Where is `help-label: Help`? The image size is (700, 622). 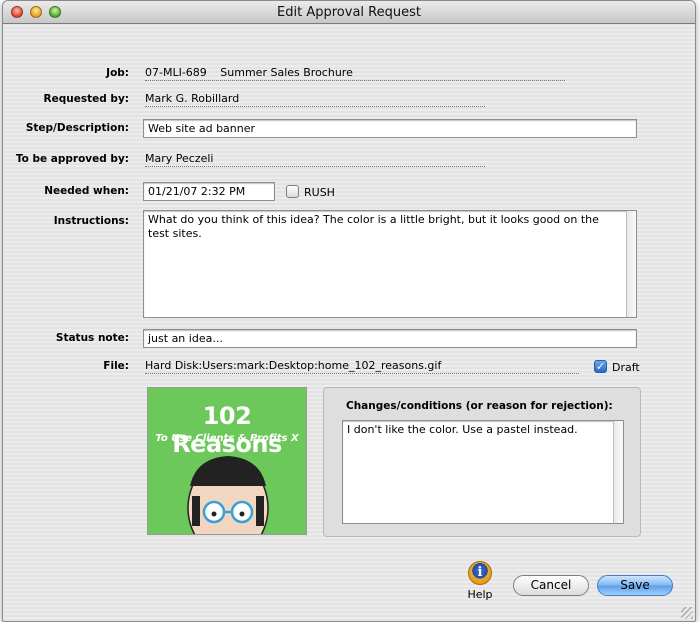 help-label: Help is located at coordinates (480, 594).